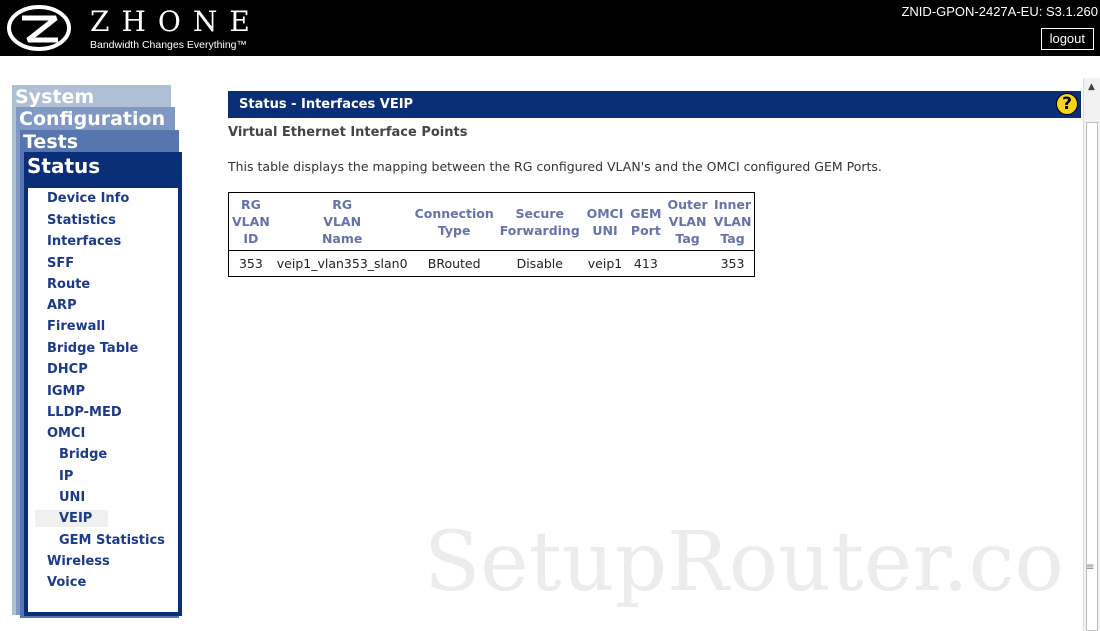 The height and width of the screenshot is (631, 1100). I want to click on cell-connection-type: BRouted, so click(454, 263).